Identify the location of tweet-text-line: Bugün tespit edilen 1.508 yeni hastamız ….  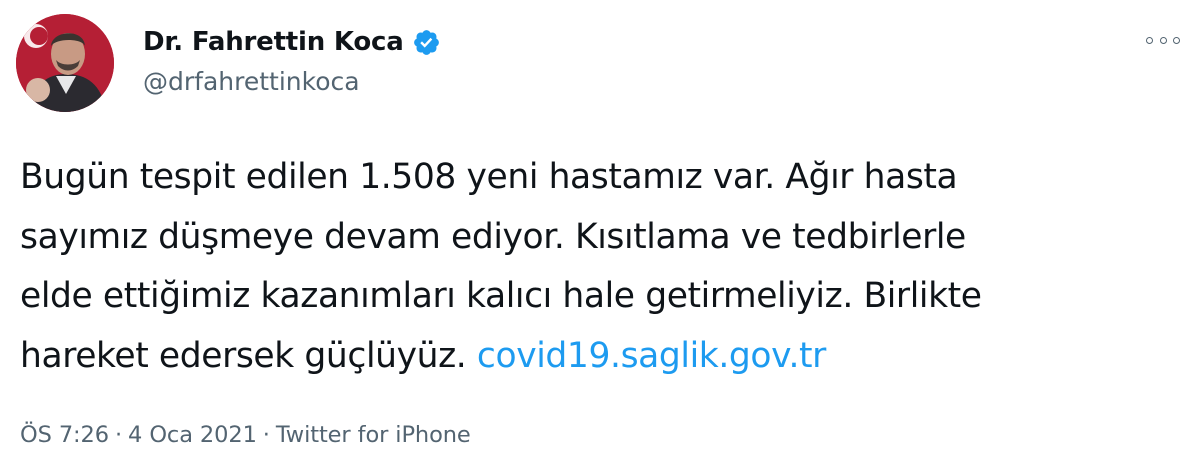
(489, 177).